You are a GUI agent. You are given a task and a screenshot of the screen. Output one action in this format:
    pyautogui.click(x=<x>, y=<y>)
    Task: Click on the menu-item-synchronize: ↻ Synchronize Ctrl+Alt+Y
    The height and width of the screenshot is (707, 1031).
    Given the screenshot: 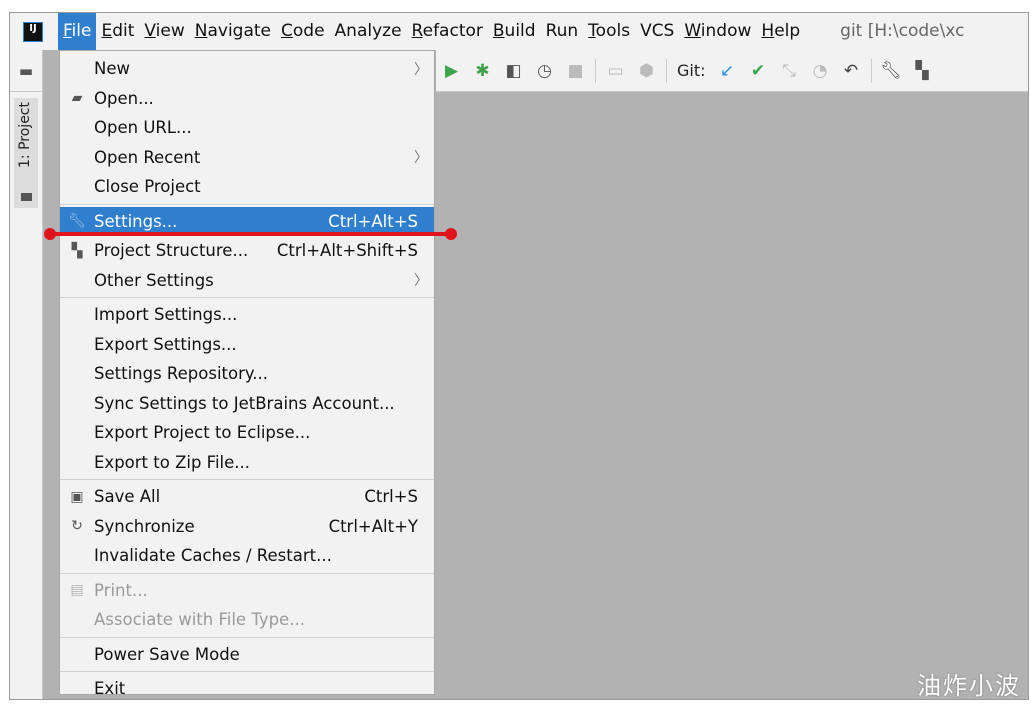 What is the action you would take?
    pyautogui.click(x=247, y=527)
    